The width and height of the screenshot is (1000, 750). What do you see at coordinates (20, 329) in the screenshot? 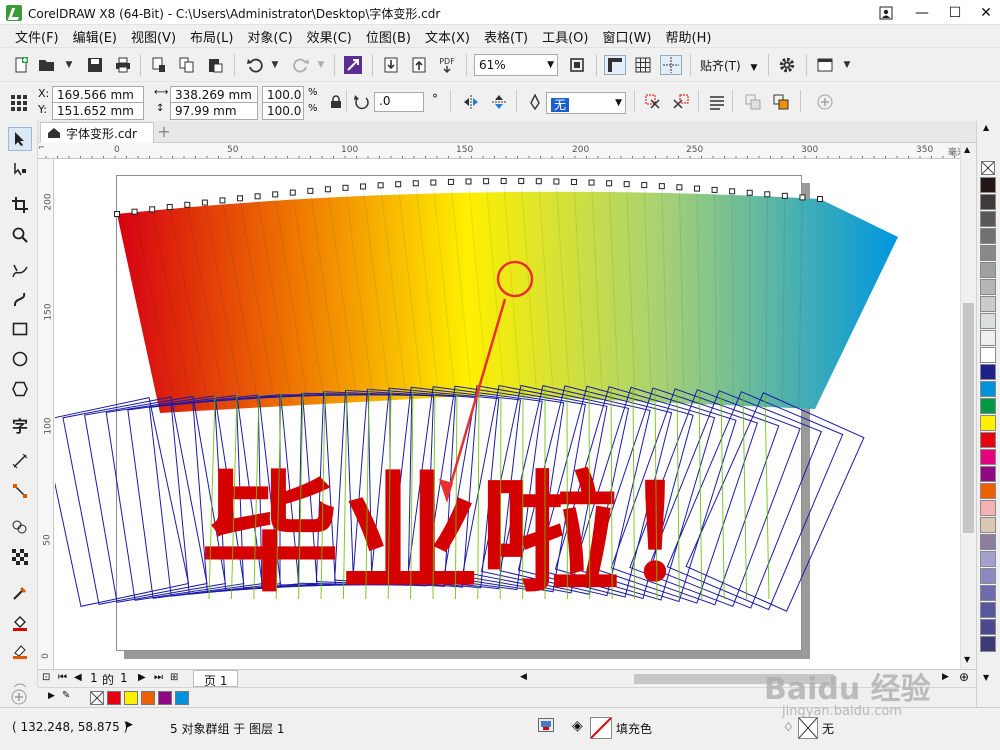
I see `rectangle-tool-icon` at bounding box center [20, 329].